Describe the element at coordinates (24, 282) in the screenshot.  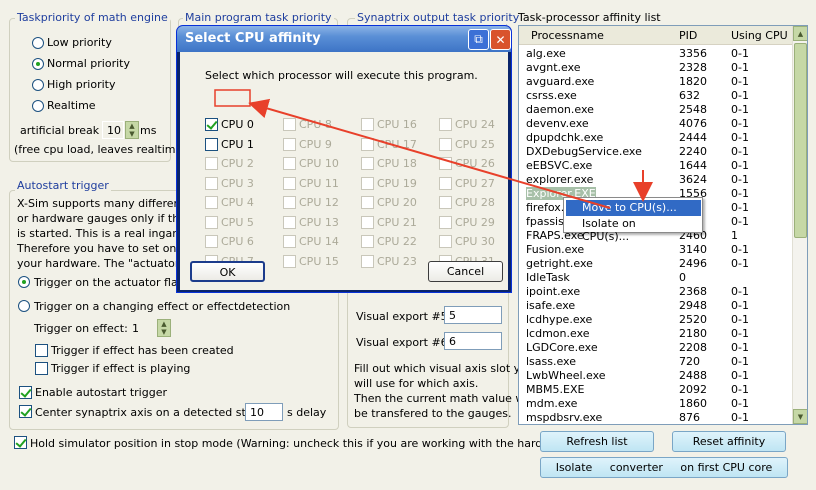
I see `trigger-flag-radio` at that location.